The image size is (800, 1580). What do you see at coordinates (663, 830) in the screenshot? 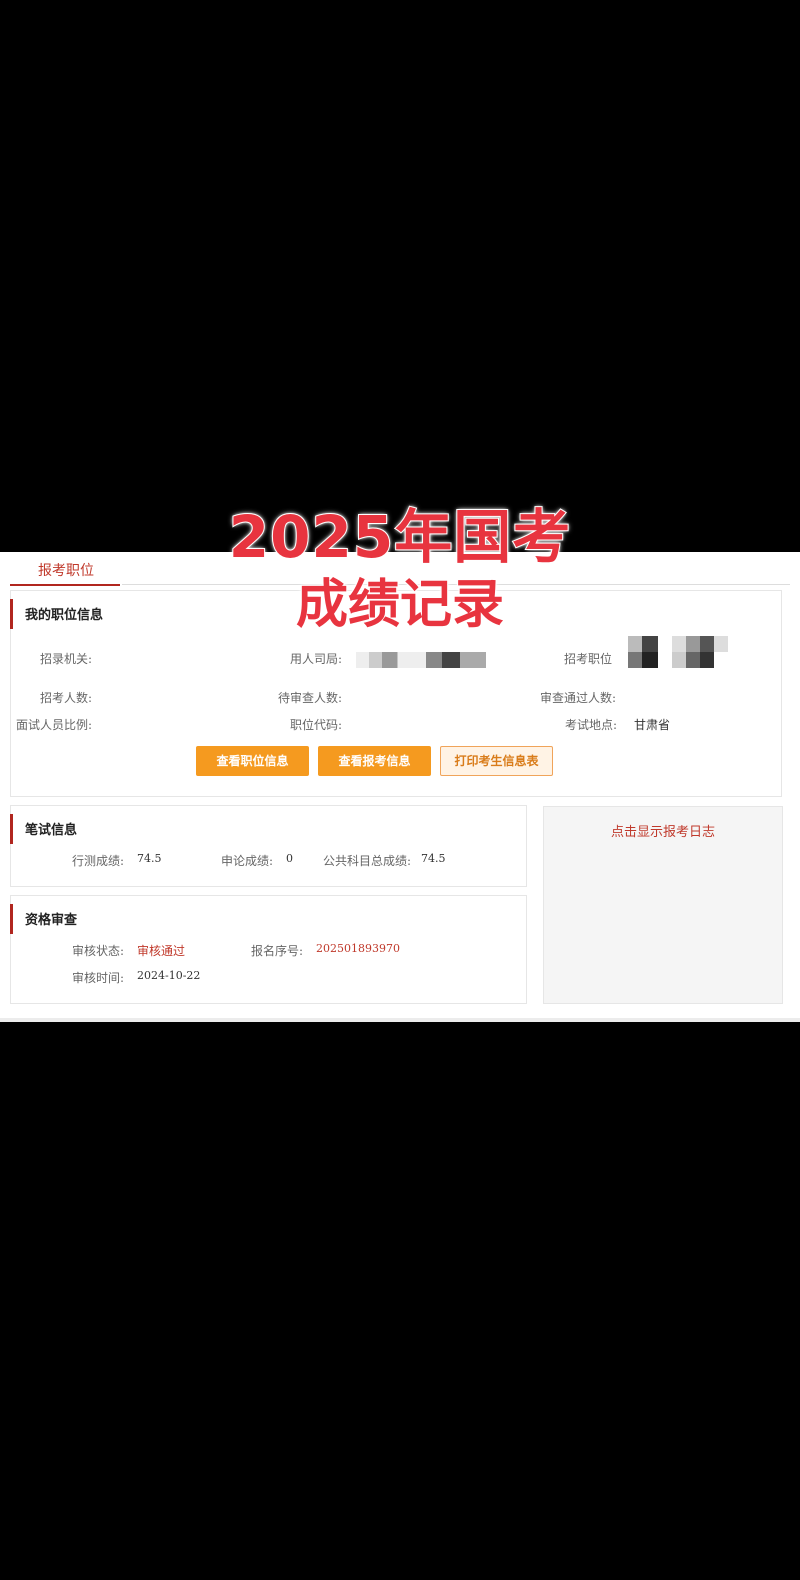
I see `show-log-link: 点击显示报考日志` at bounding box center [663, 830].